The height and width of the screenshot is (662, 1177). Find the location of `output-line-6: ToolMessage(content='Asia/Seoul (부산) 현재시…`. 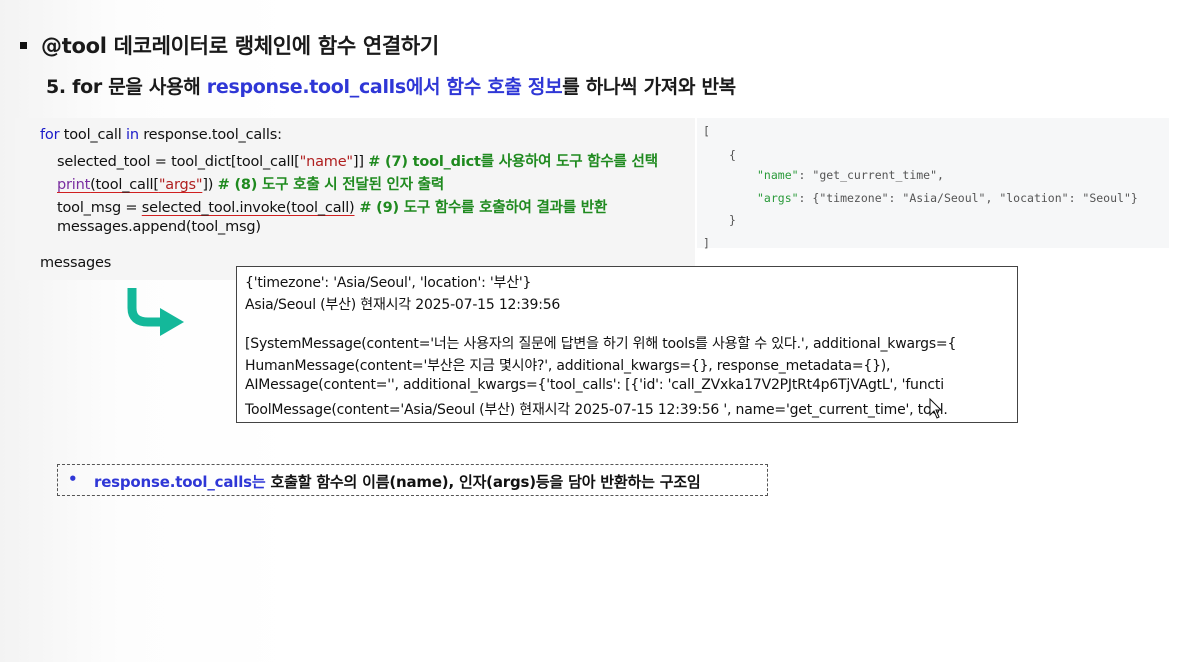

output-line-6: ToolMessage(content='Asia/Seoul (부산) 현재시… is located at coordinates (596, 410).